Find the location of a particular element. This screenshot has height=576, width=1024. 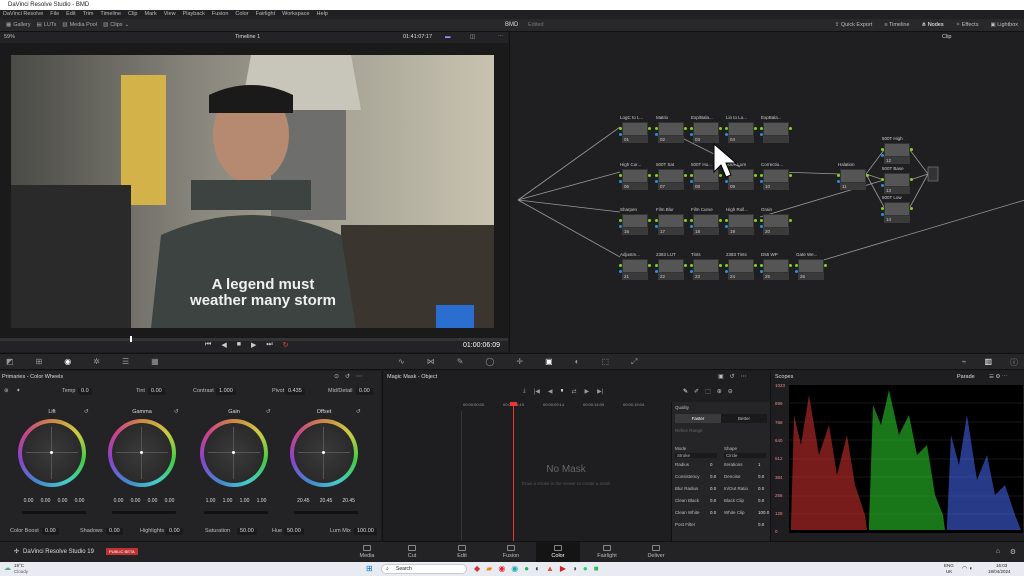

menu-item: Edit is located at coordinates (70, 14).